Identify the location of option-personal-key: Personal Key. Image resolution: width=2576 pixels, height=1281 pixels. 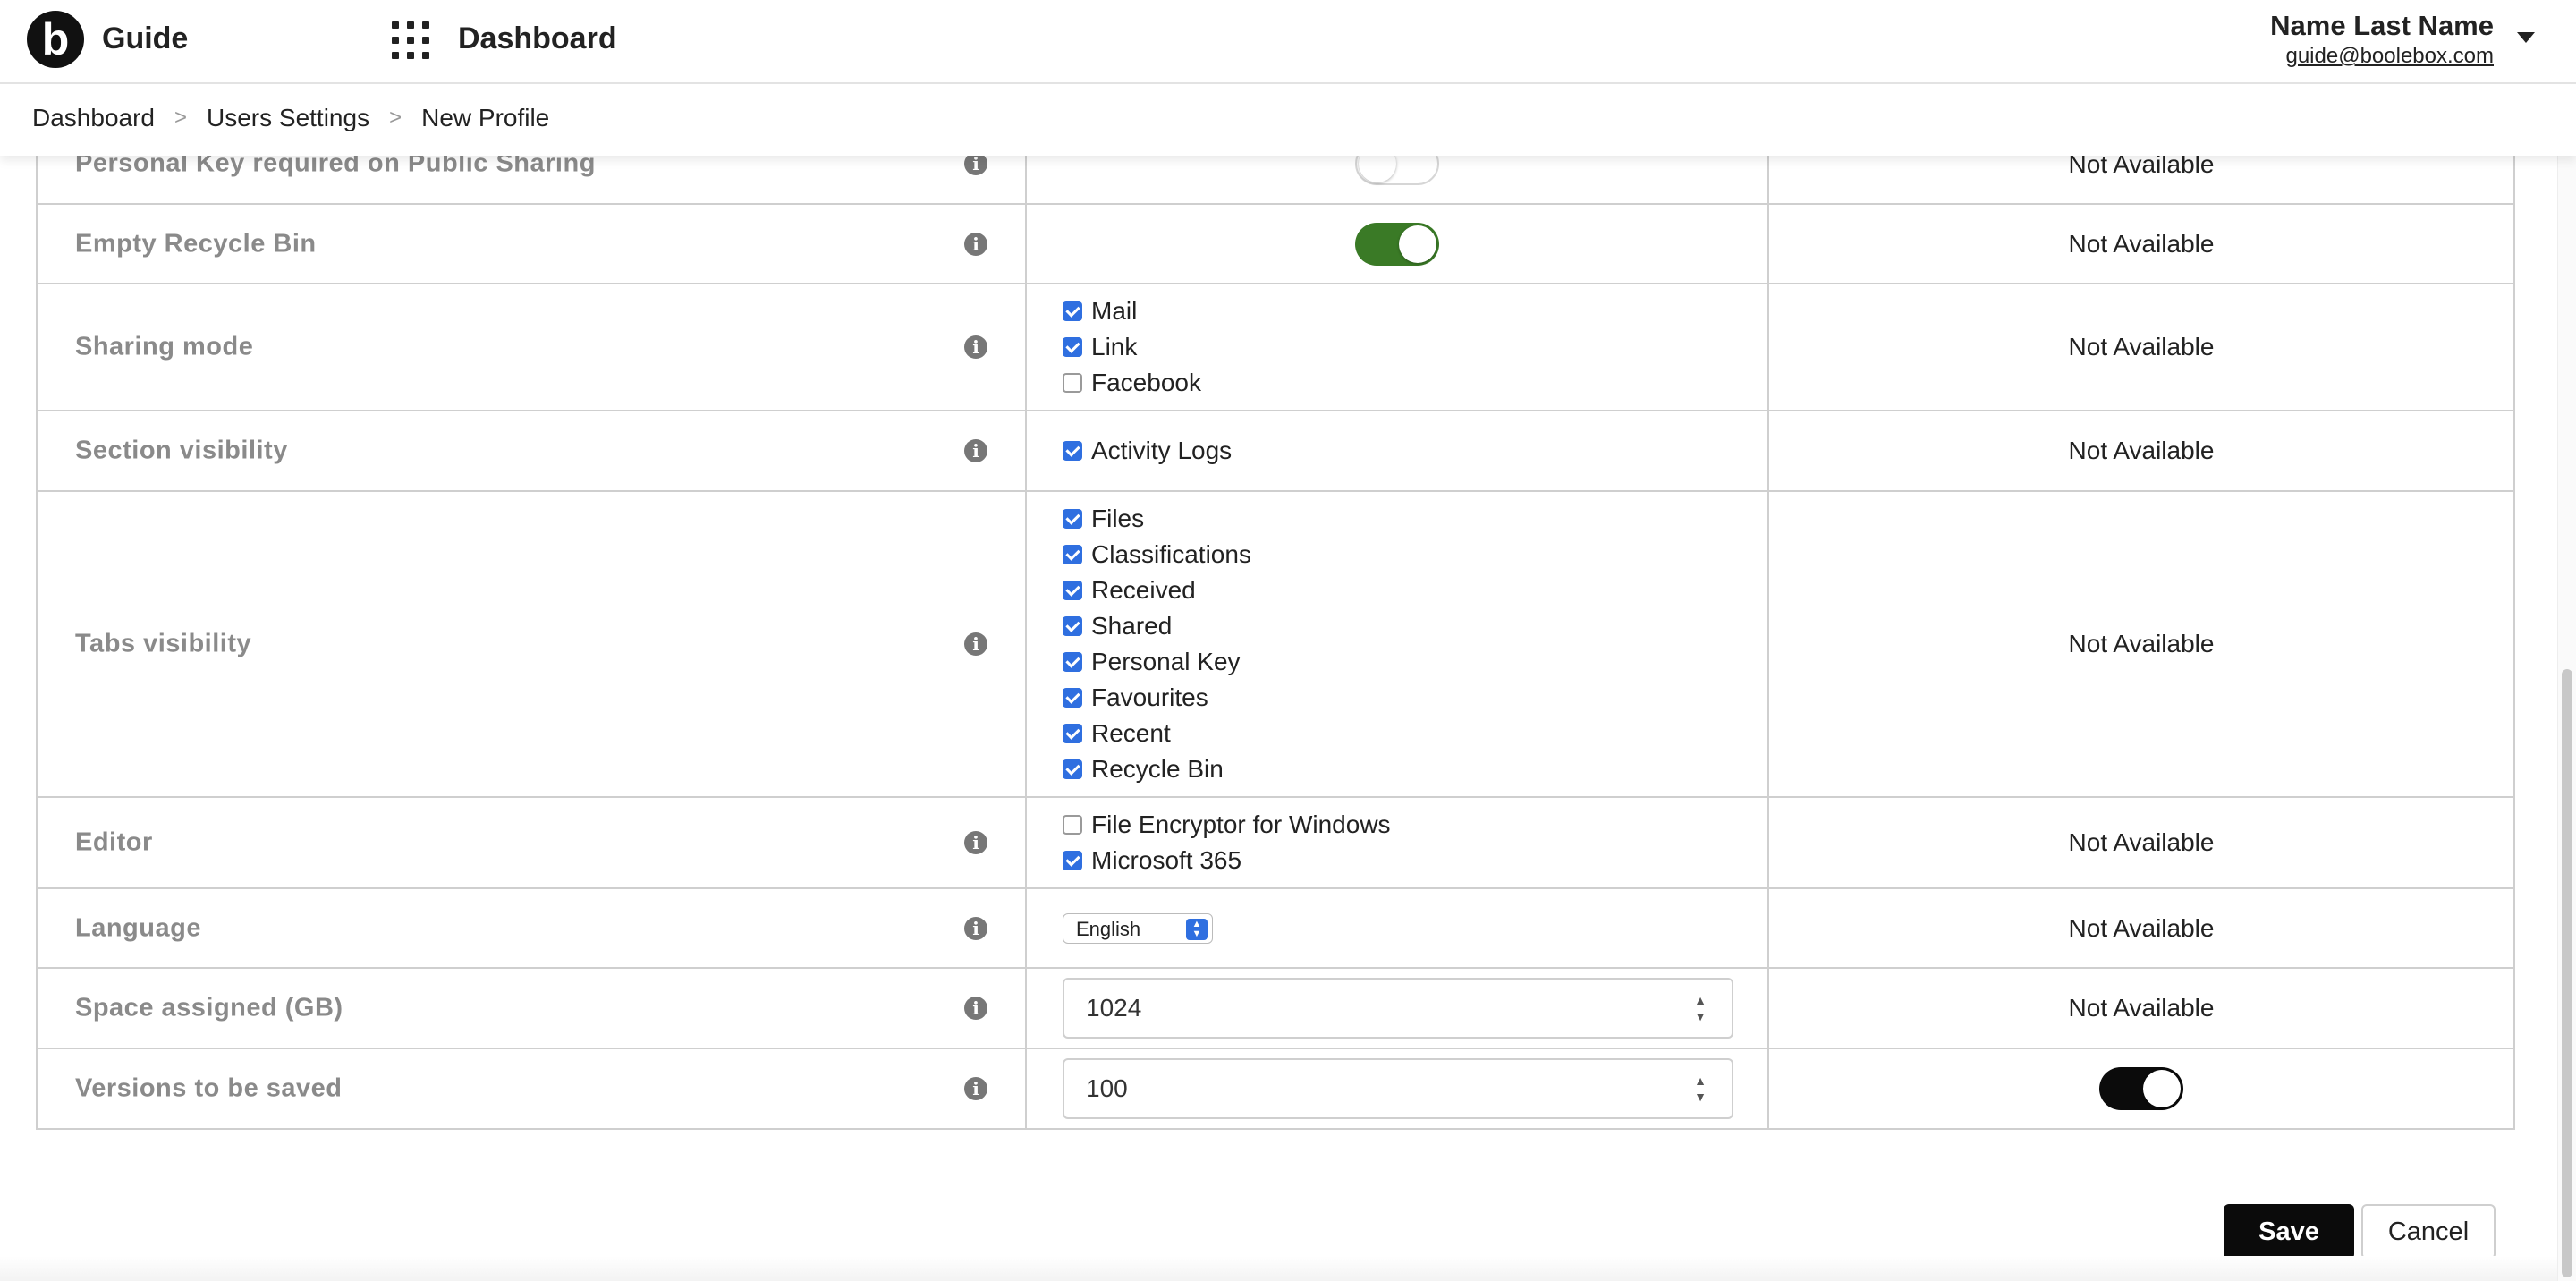
(1415, 662).